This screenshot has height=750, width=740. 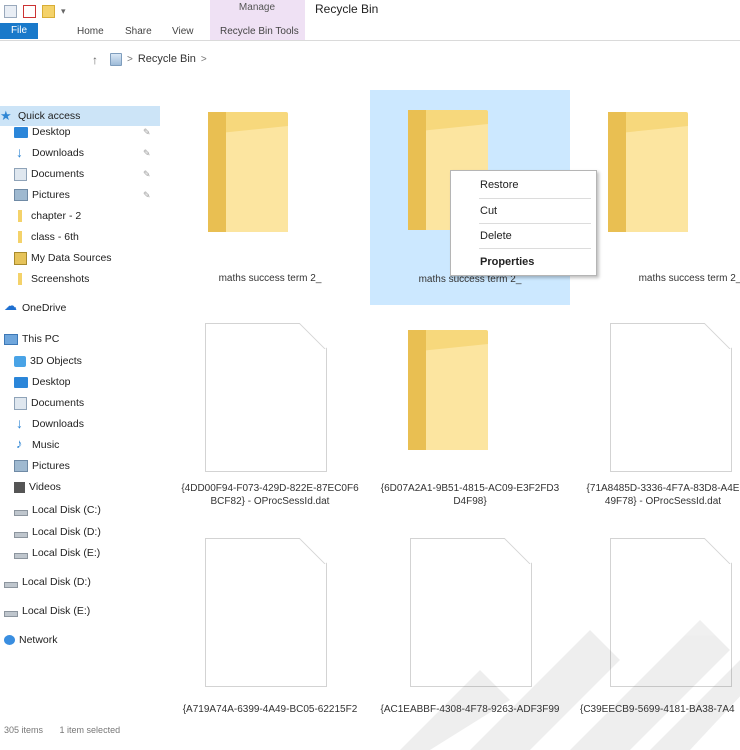 I want to click on sidebar-item-desktop-pc: Desktop, so click(x=87, y=382).